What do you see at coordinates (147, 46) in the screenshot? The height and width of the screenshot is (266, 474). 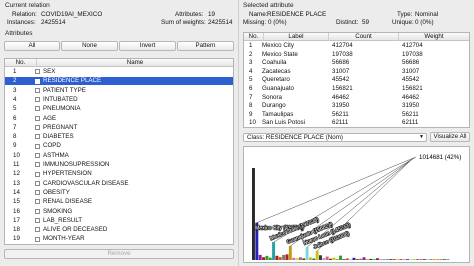 I see `invert-selection-button: Invert` at bounding box center [147, 46].